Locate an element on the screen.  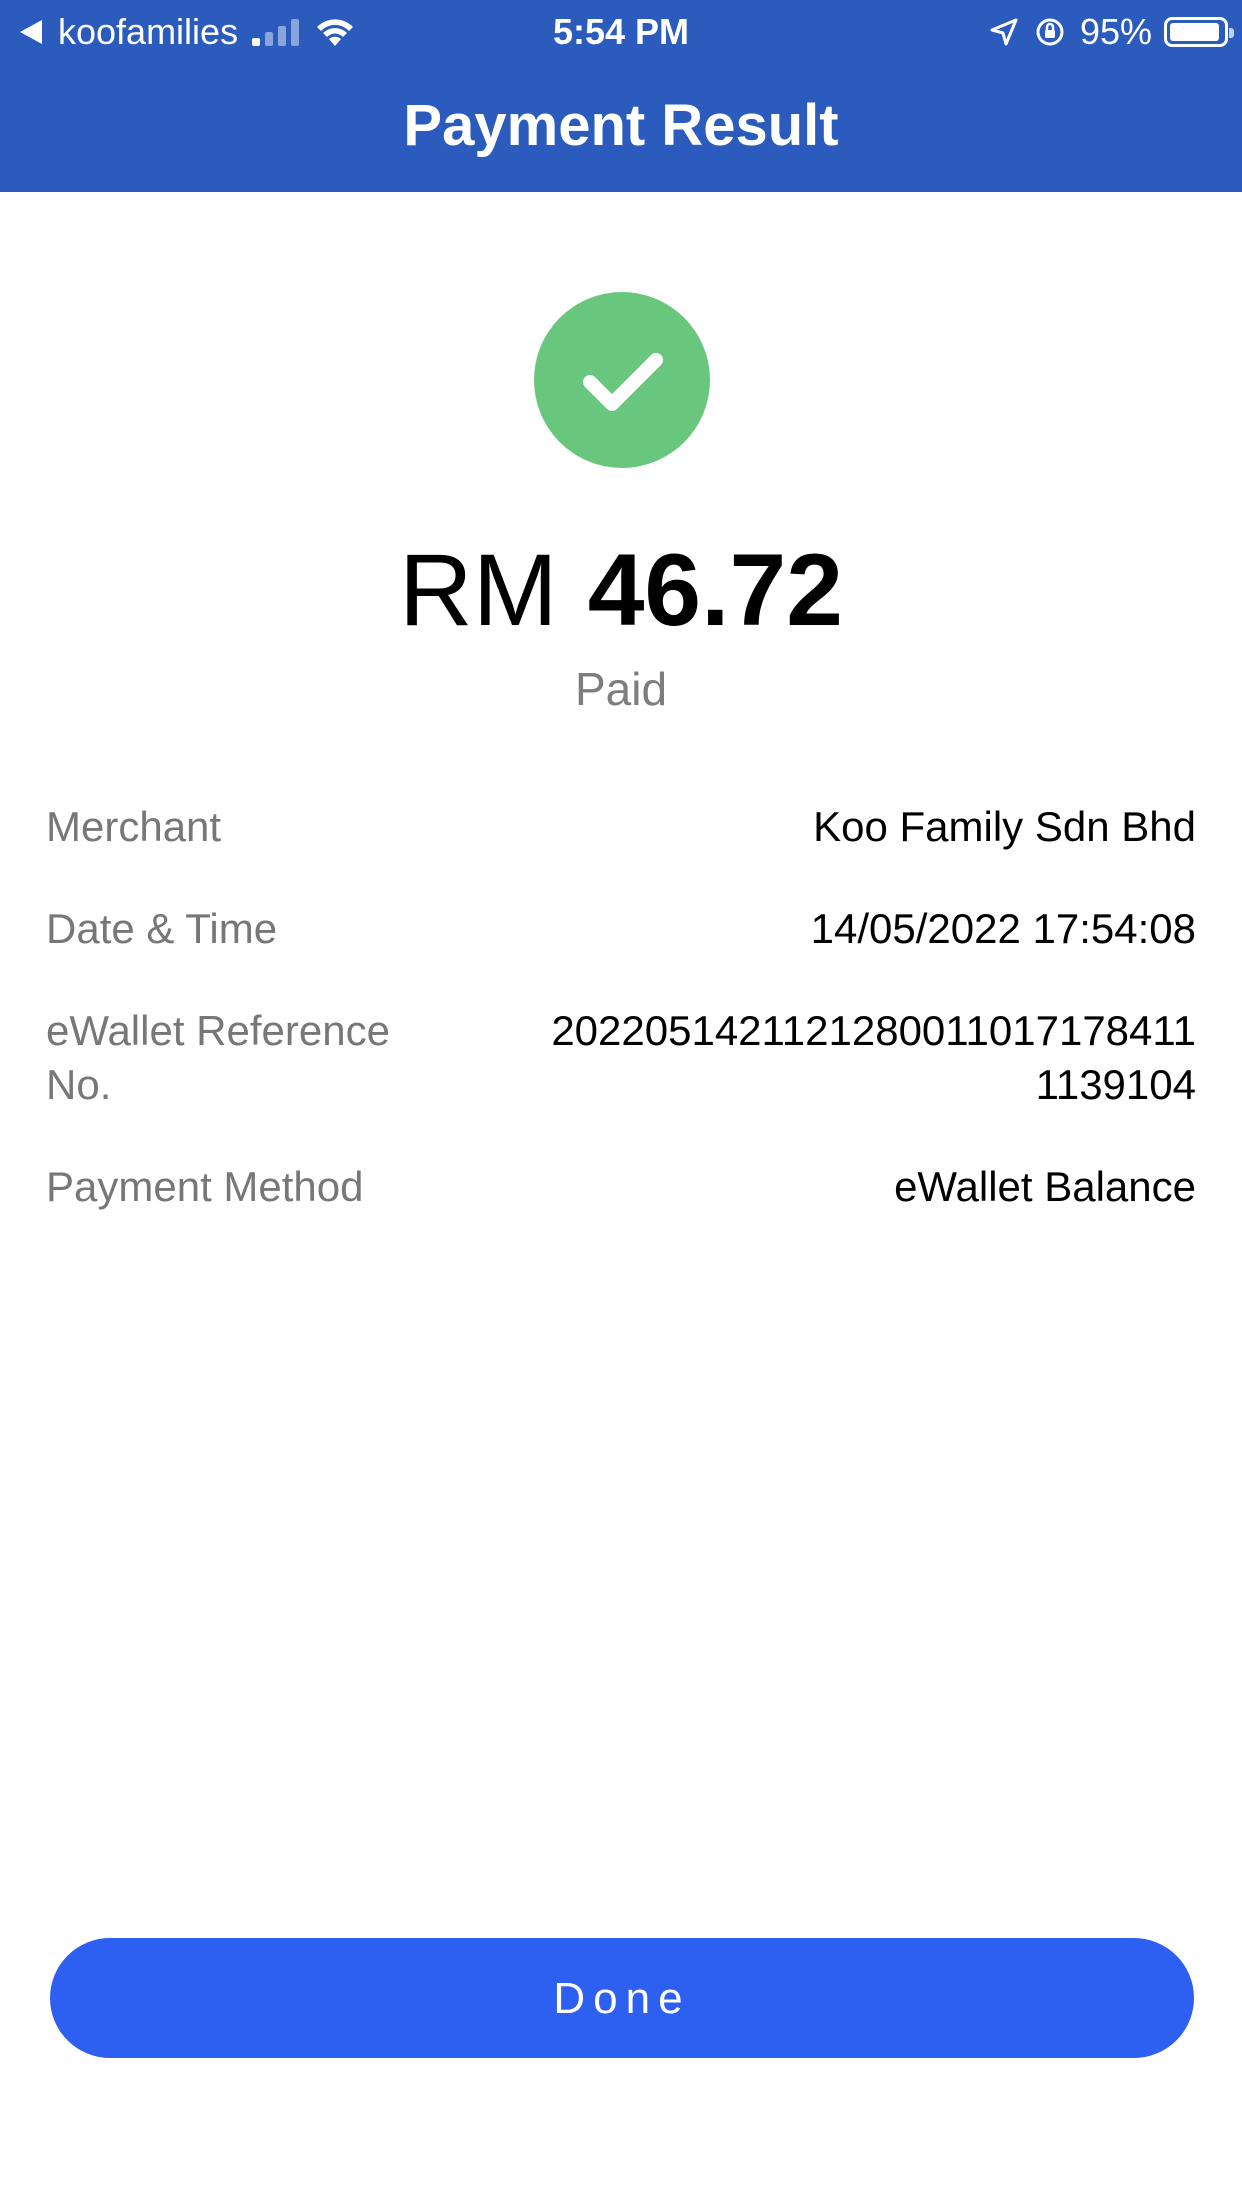
detail-row-method: Payment Method eWallet Balance is located at coordinates (621, 1187).